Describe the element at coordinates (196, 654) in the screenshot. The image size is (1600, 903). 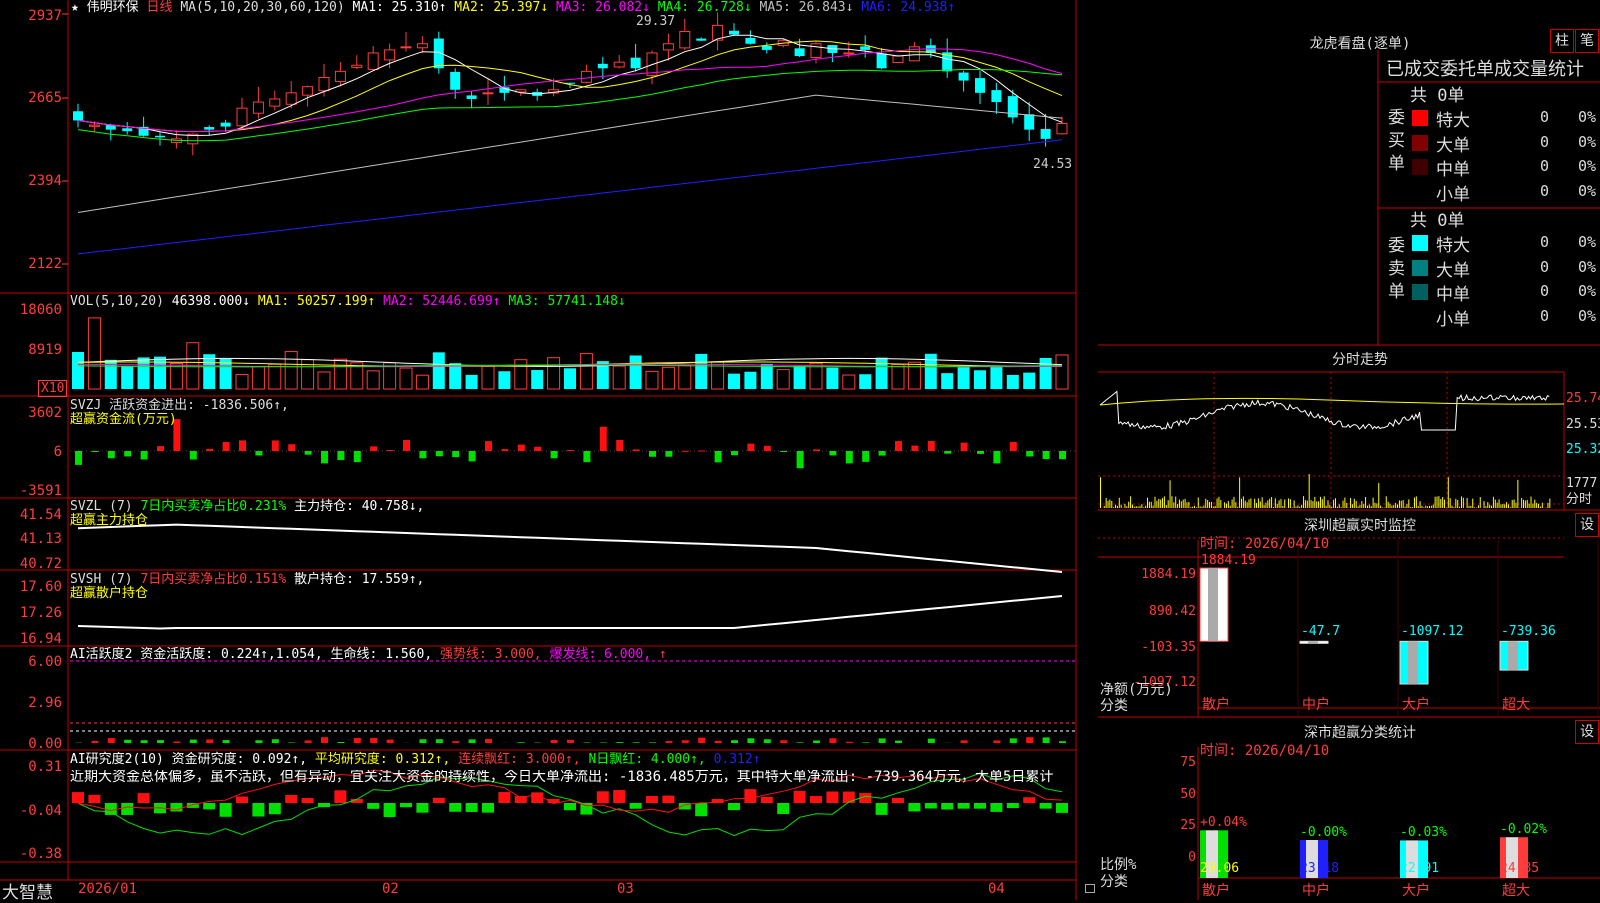
I see `ai1-value: AI活跃度2 资金活跃度: 0.224↑,1.054,` at that location.